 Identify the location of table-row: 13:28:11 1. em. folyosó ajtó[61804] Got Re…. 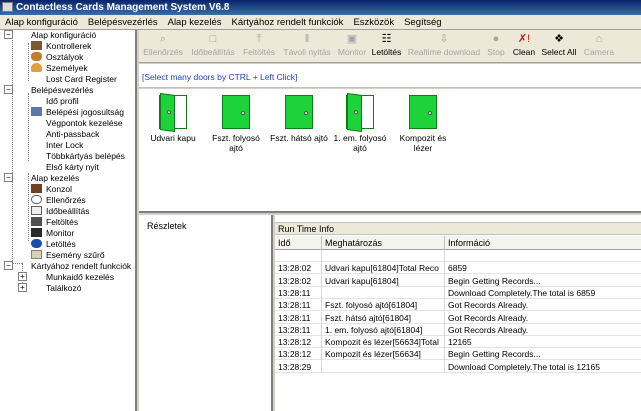
(458, 329).